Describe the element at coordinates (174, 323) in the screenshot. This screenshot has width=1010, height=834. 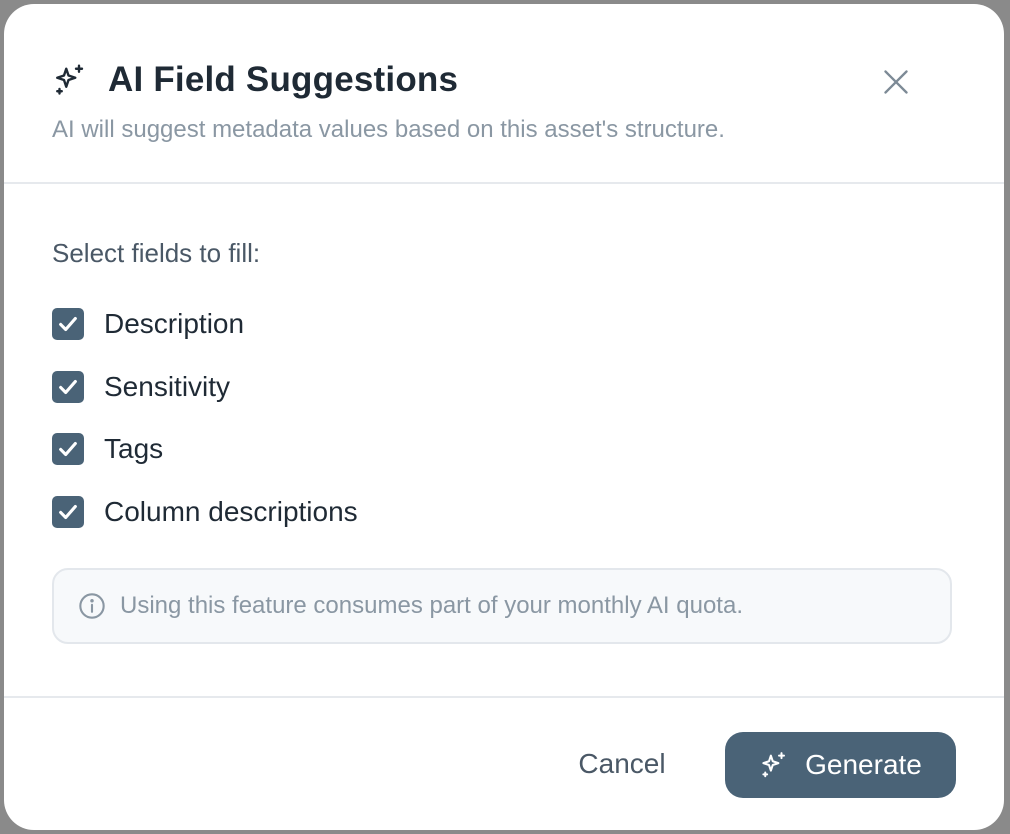
I see `field-option-label: Description` at that location.